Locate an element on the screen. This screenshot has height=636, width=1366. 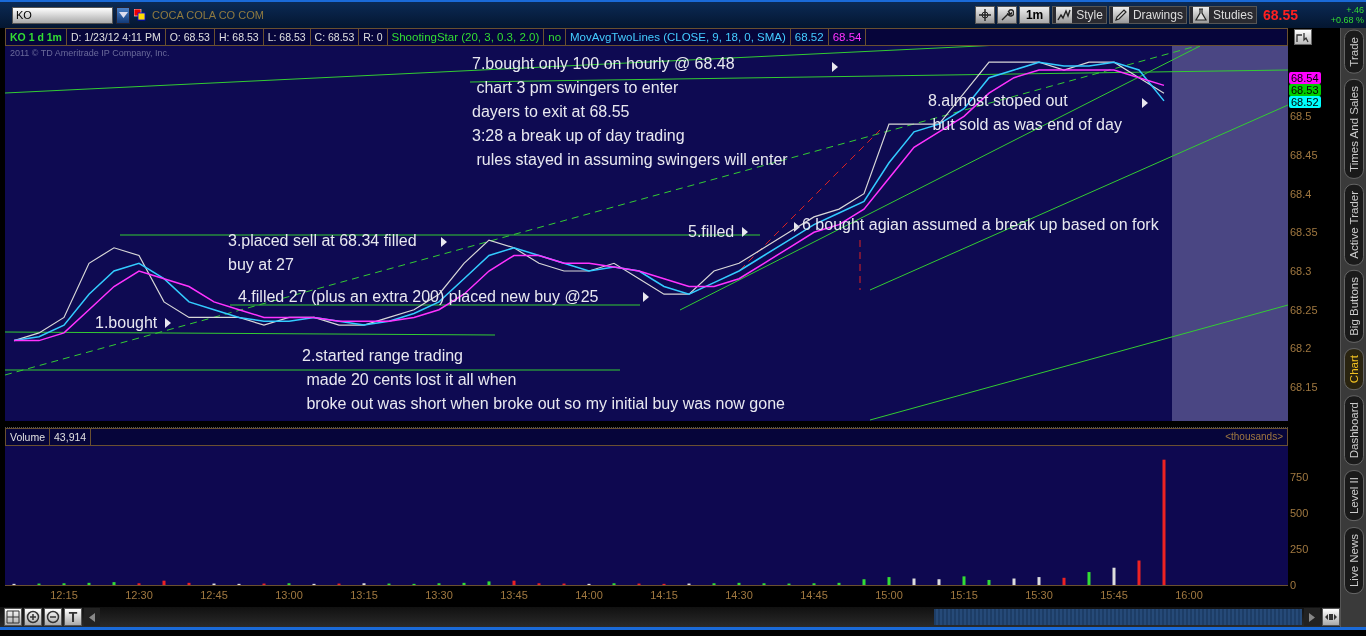
time-label: 13:15 is located at coordinates (364, 595).